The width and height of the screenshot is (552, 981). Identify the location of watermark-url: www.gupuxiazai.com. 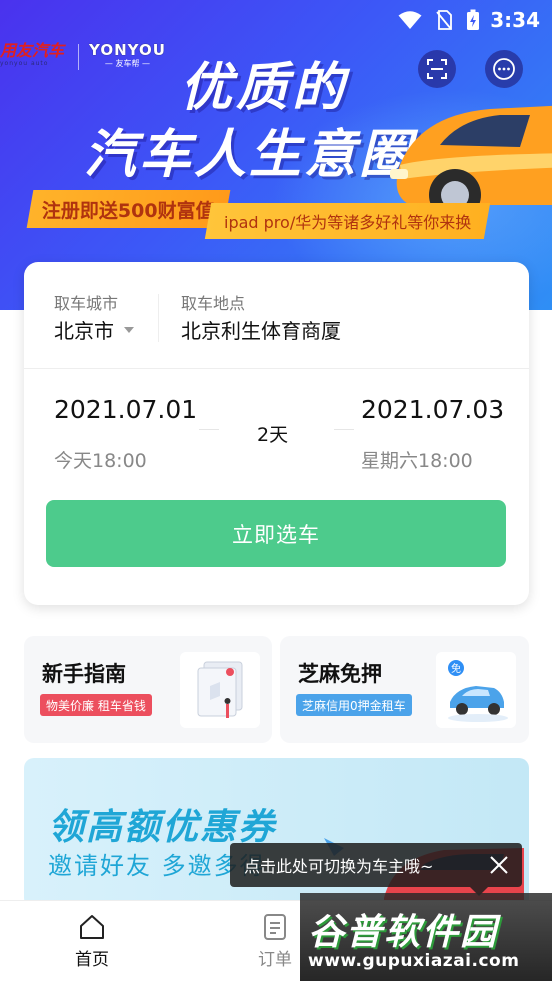
(414, 961).